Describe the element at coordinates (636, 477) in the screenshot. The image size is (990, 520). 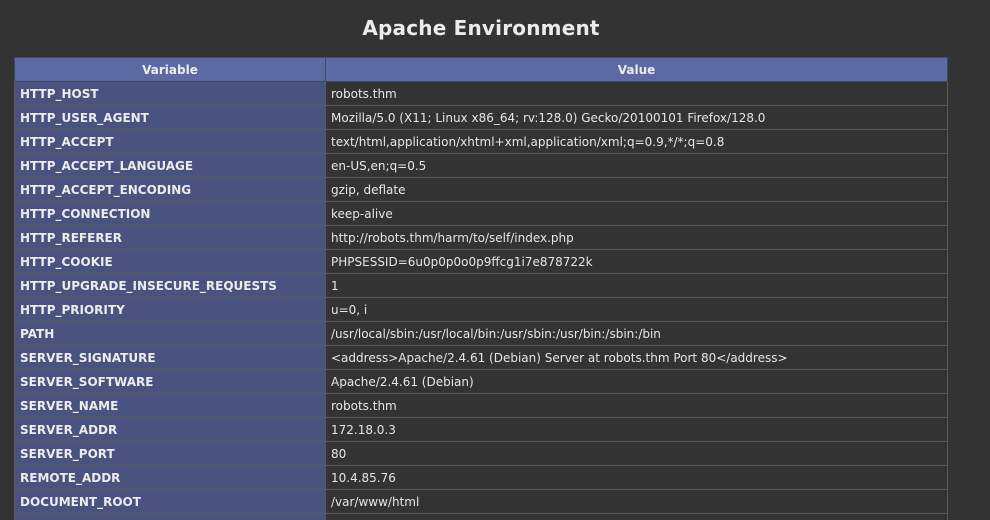
I see `variable-value: 10.4.85.76` at that location.